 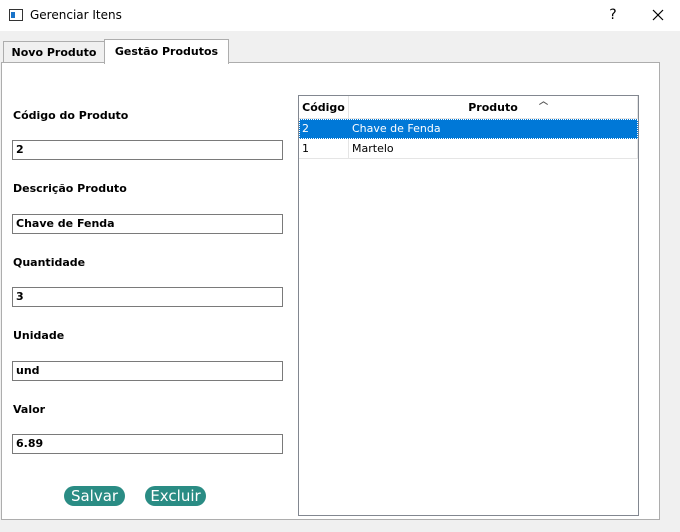 What do you see at coordinates (94, 496) in the screenshot?
I see `salvar-button: Salvar` at bounding box center [94, 496].